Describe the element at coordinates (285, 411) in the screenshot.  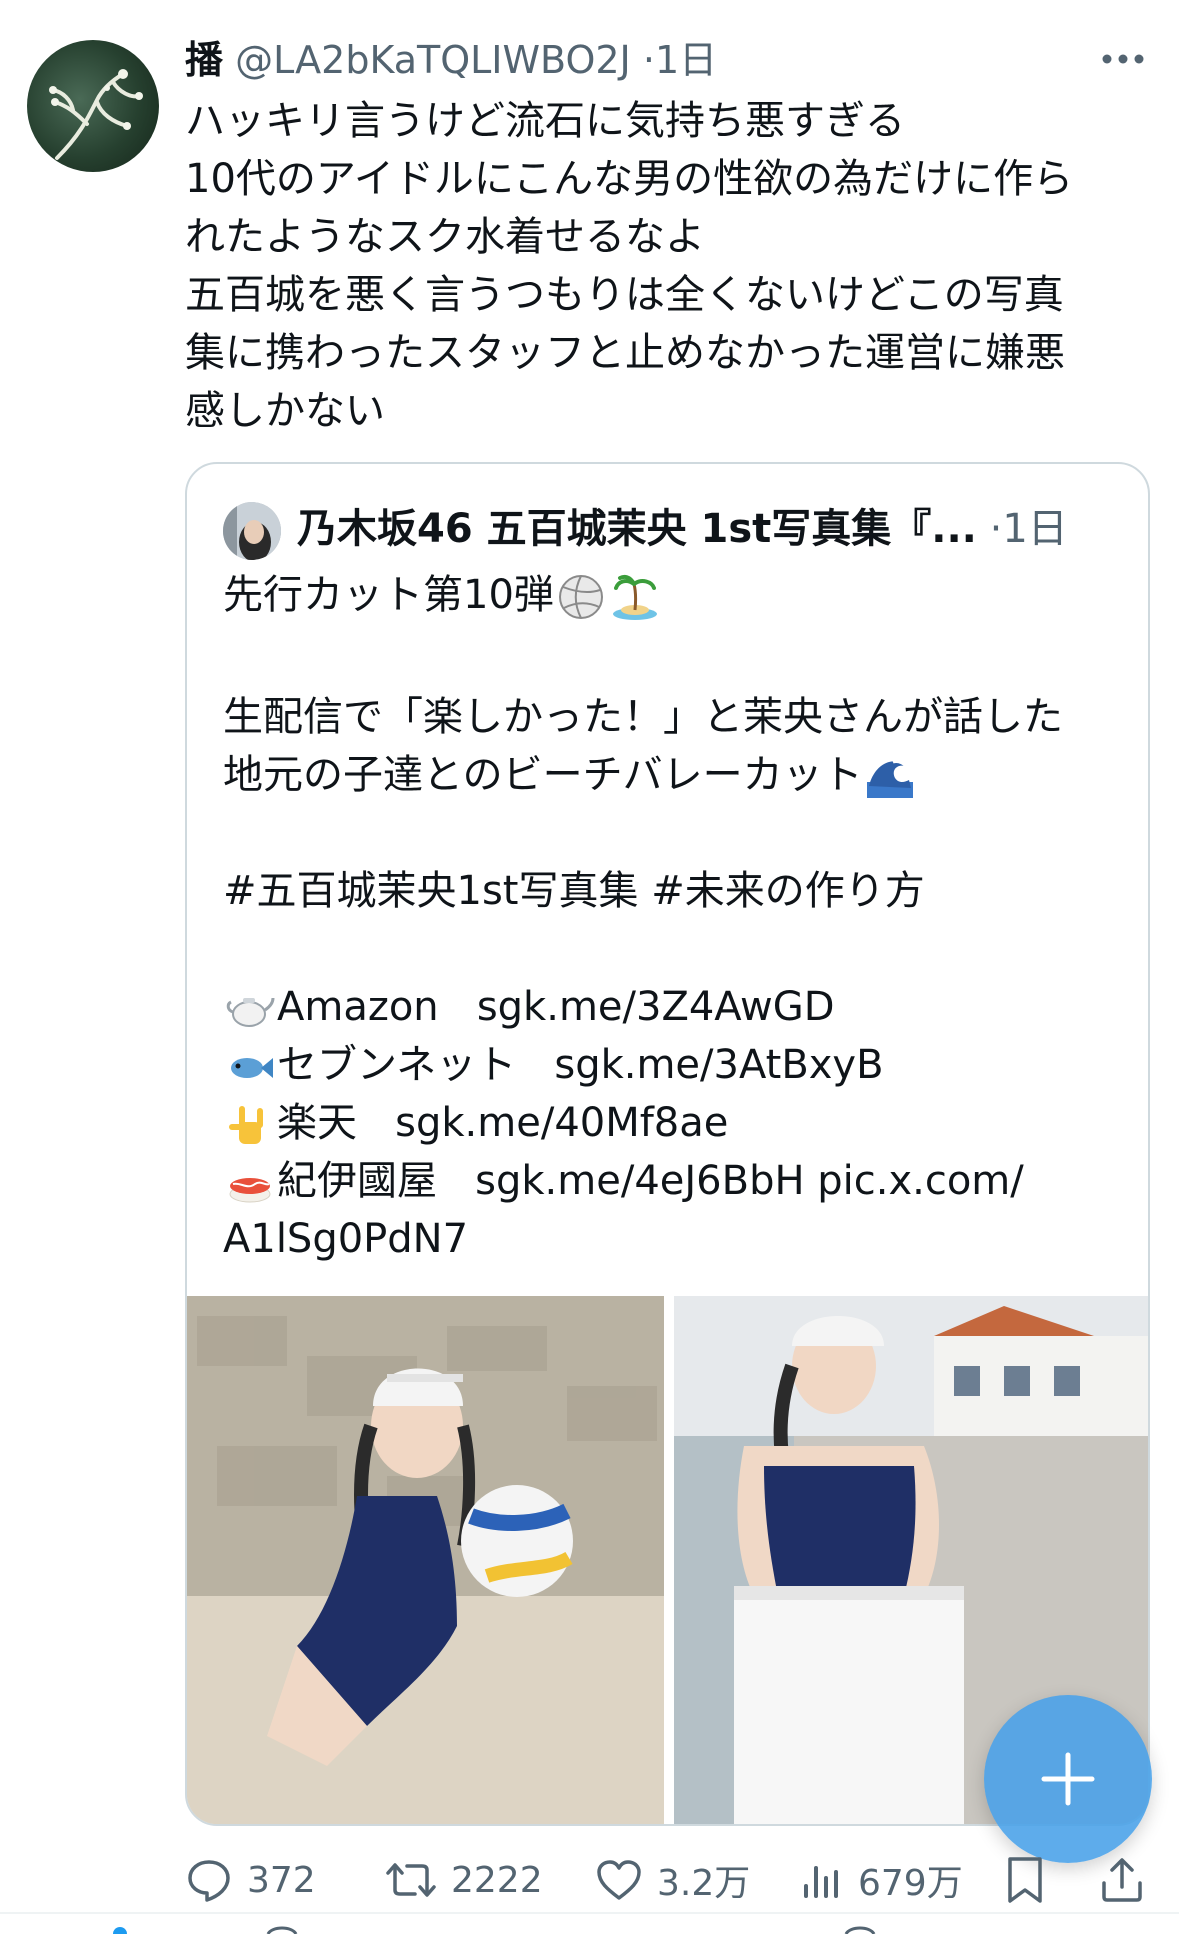
I see `post-text-line: 感しかない` at that location.